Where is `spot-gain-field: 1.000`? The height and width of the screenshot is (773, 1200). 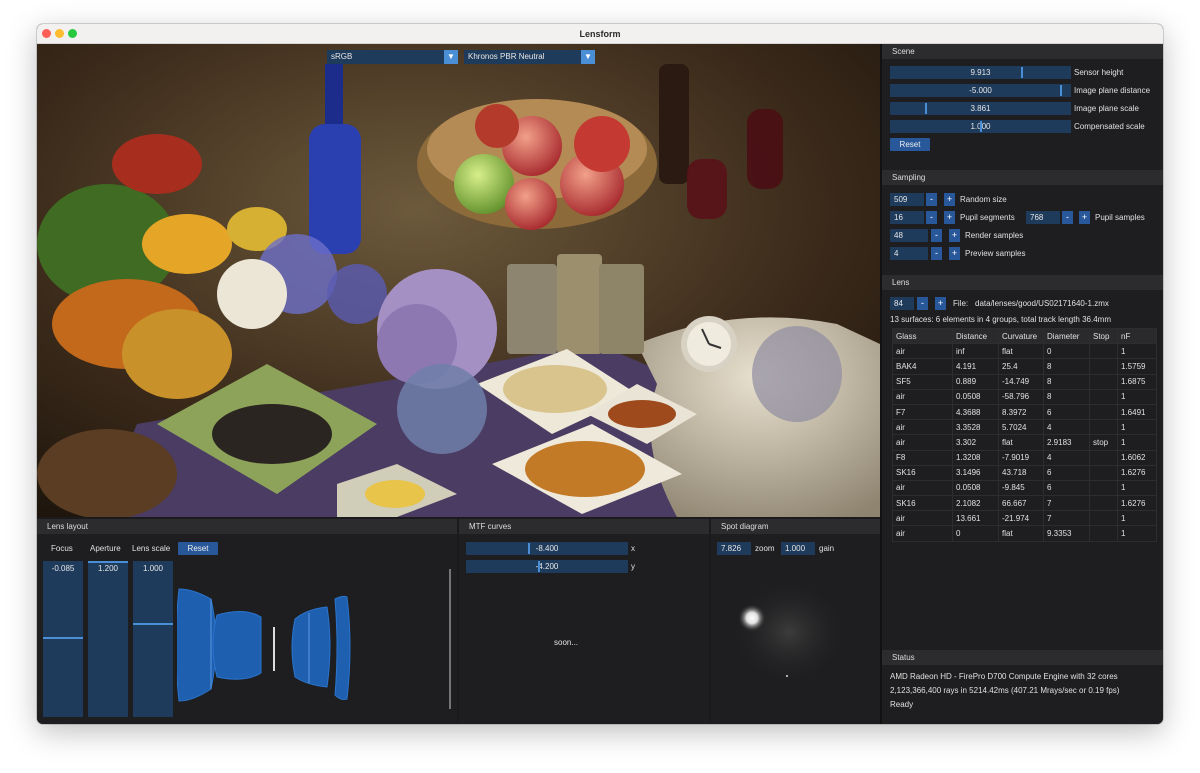 spot-gain-field: 1.000 is located at coordinates (798, 548).